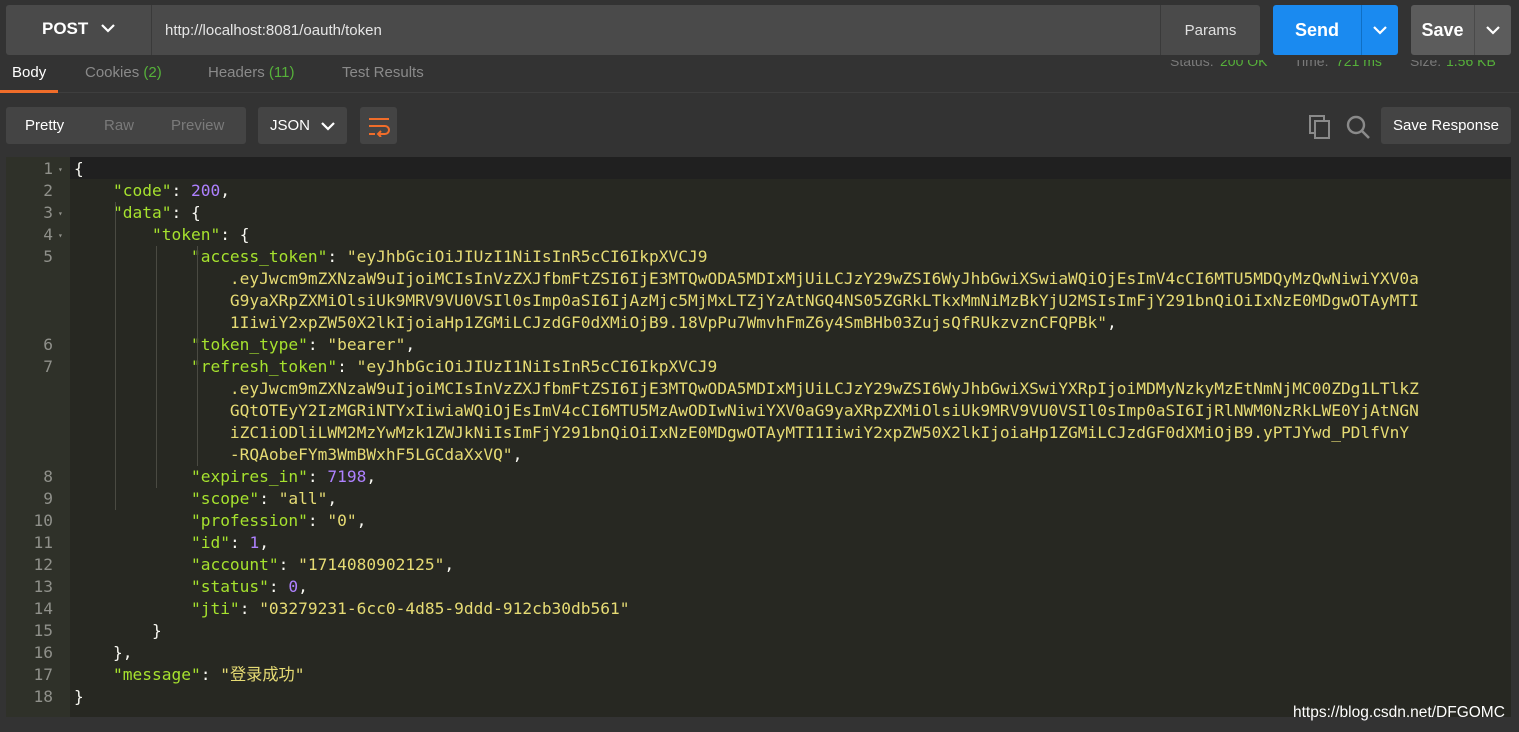  Describe the element at coordinates (1244, 64) in the screenshot. I see `status-value: 200 OK` at that location.